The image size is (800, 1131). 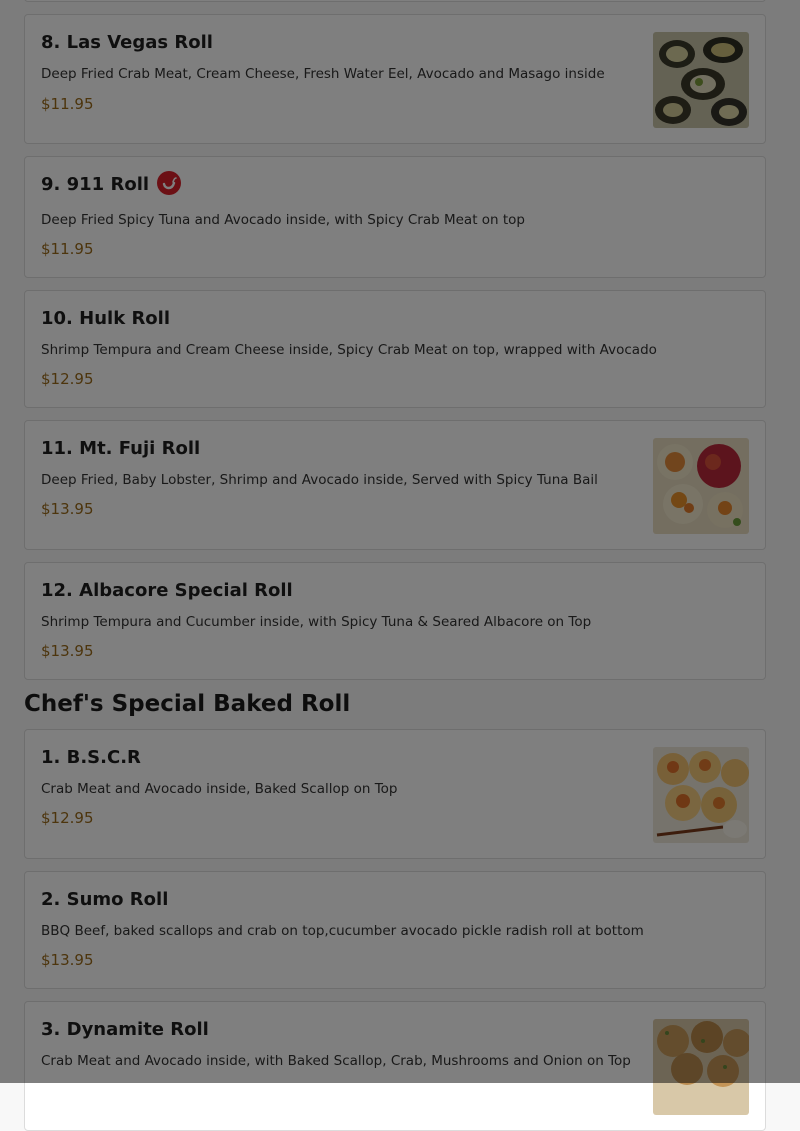 What do you see at coordinates (395, 1) in the screenshot?
I see `menu-item-card-previous` at bounding box center [395, 1].